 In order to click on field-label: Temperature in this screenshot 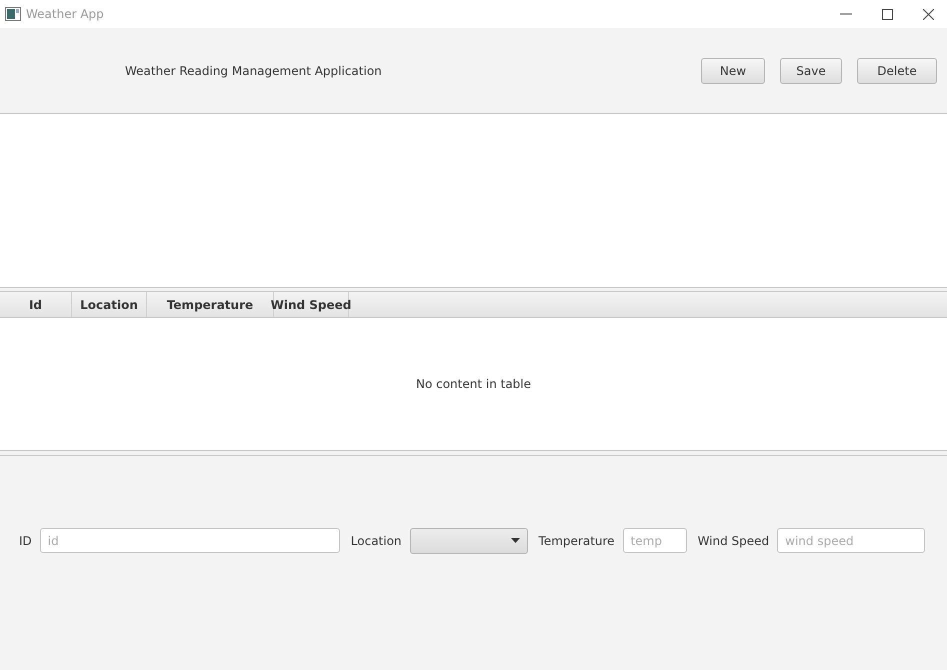, I will do `click(576, 541)`.